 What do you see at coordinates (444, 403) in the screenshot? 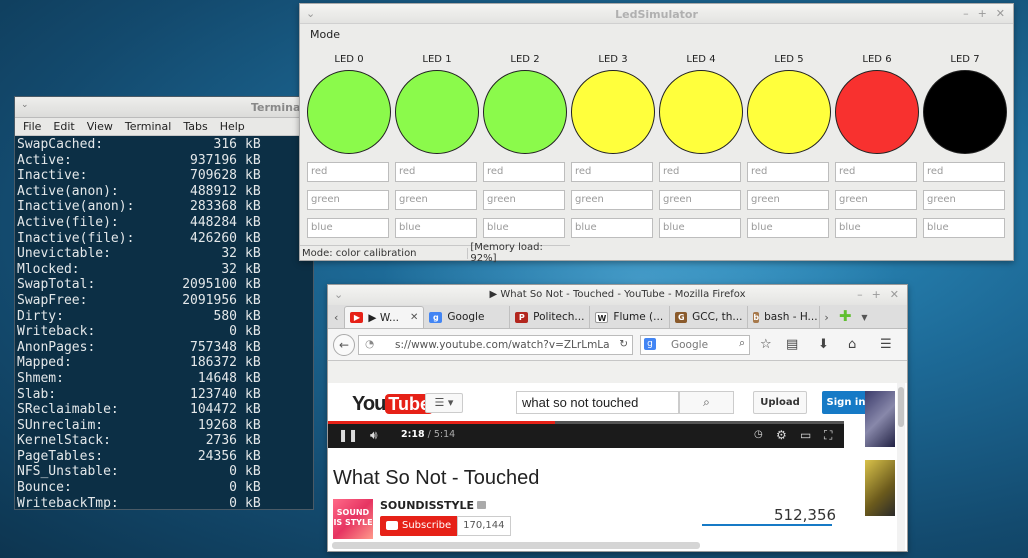
I see `guide-menu-button: ☰ ▾` at bounding box center [444, 403].